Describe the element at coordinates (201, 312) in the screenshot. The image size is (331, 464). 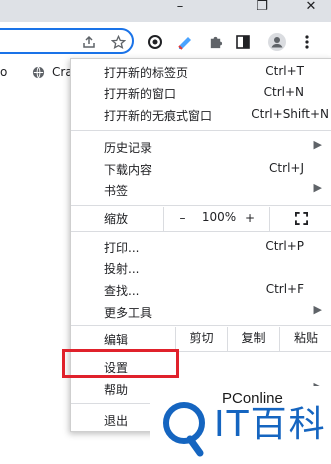
I see `menu-item-more-tools: 更多工具 ▶` at that location.